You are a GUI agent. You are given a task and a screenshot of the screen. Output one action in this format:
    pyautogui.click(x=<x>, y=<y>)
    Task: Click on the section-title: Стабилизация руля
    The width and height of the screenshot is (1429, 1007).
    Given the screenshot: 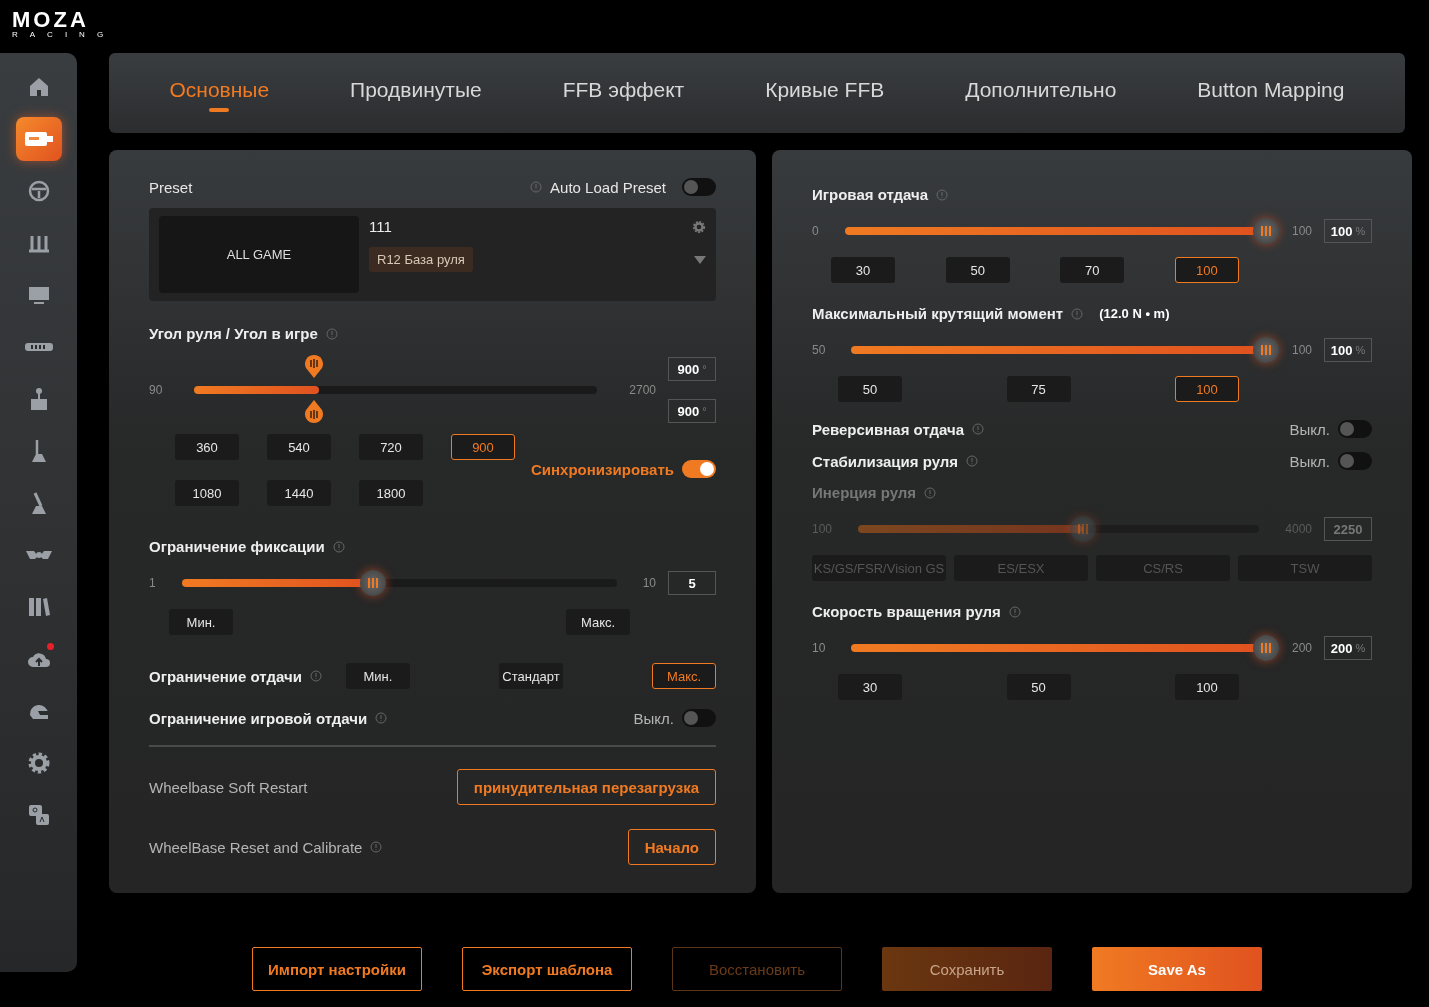 What is the action you would take?
    pyautogui.click(x=885, y=461)
    